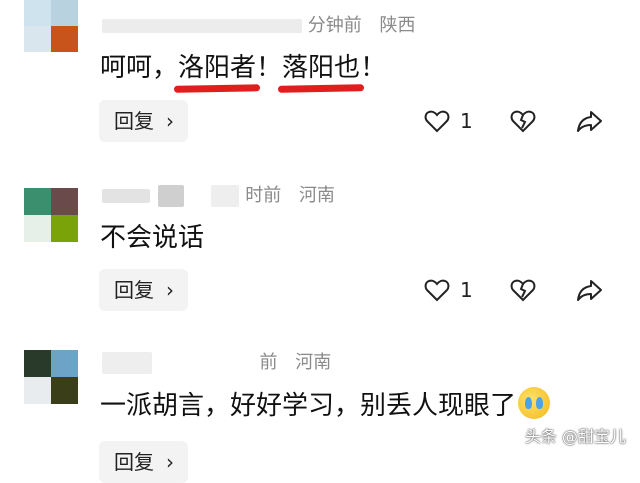 Image resolution: width=640 pixels, height=483 pixels. What do you see at coordinates (397, 25) in the screenshot?
I see `comment-region: 陕西` at bounding box center [397, 25].